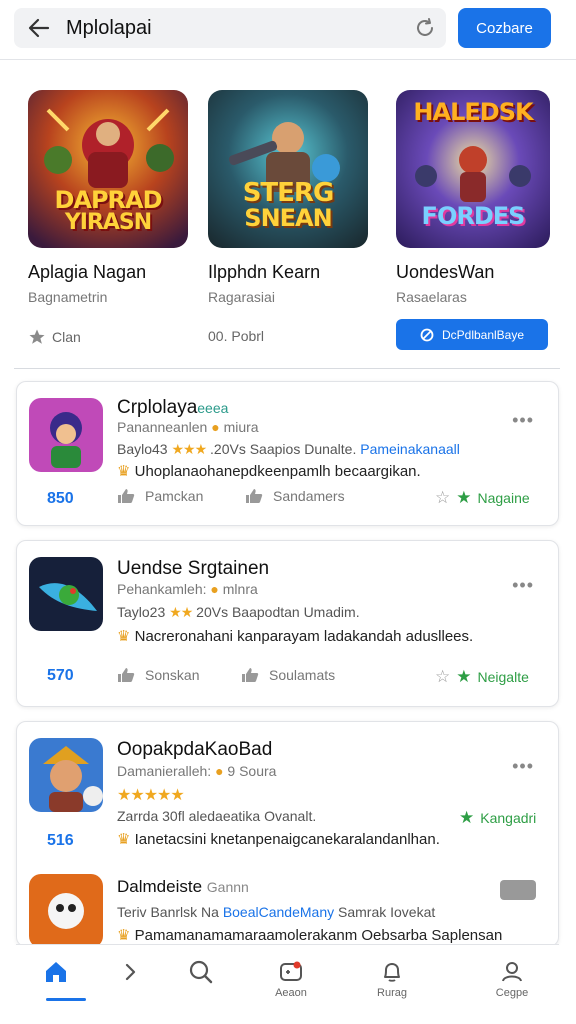 This screenshot has width=576, height=1024. I want to click on game-title-suffix-4: Gannn, so click(227, 887).